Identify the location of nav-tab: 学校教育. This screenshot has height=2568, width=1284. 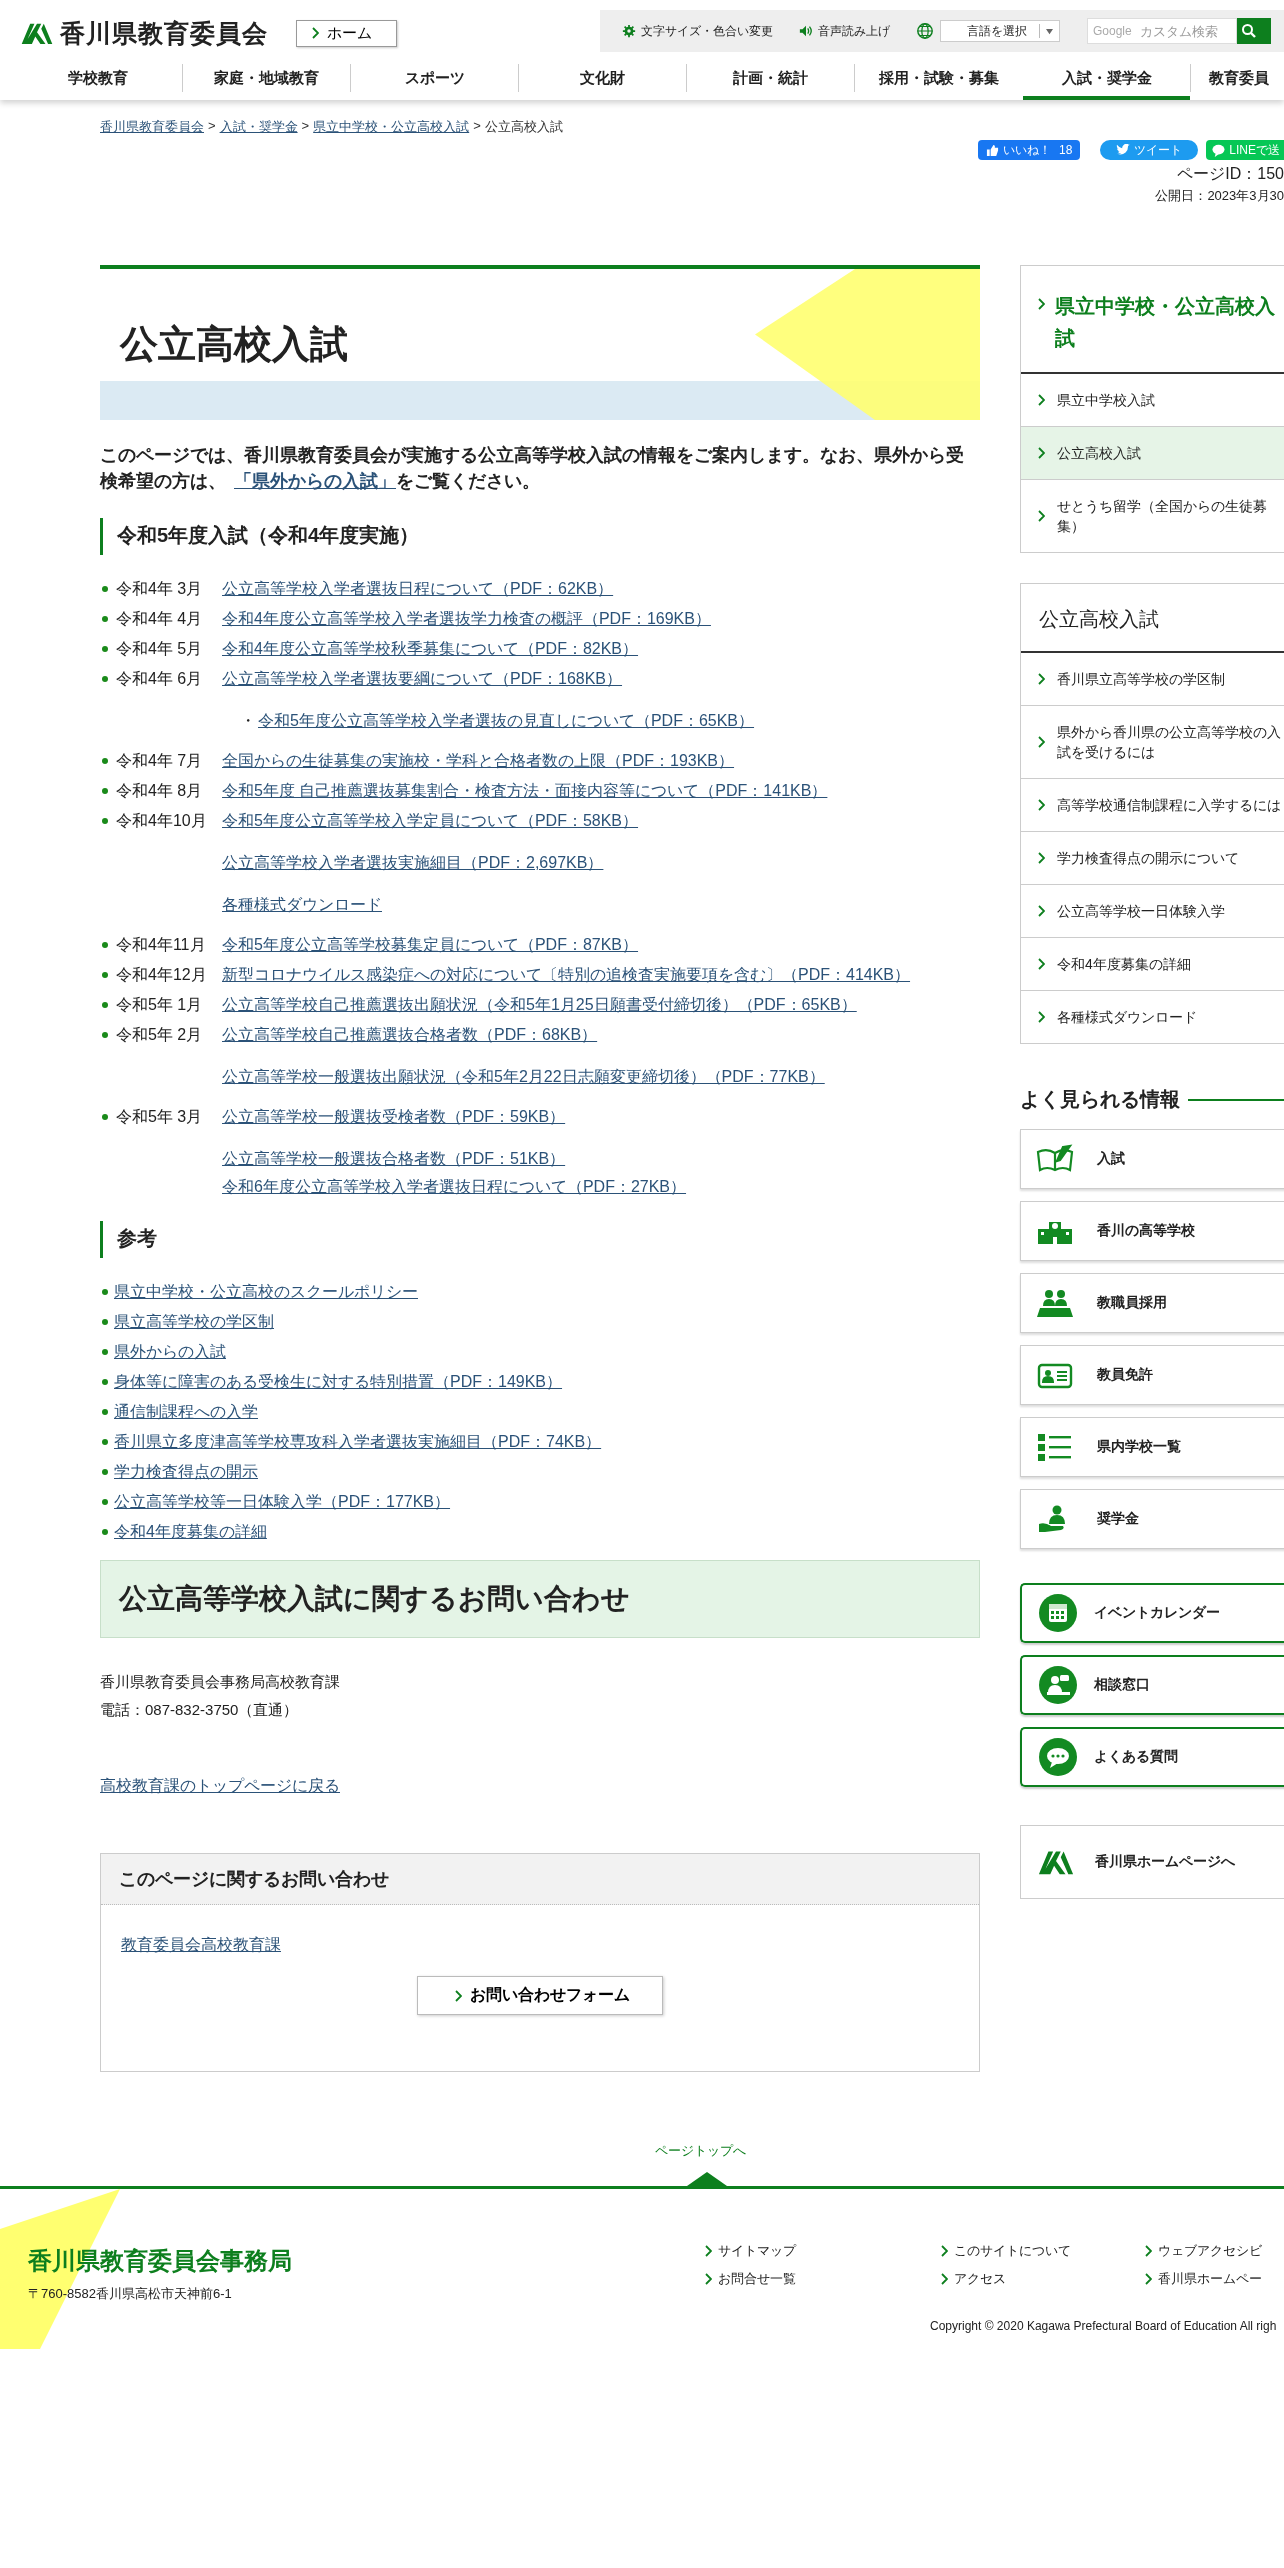
(98, 78).